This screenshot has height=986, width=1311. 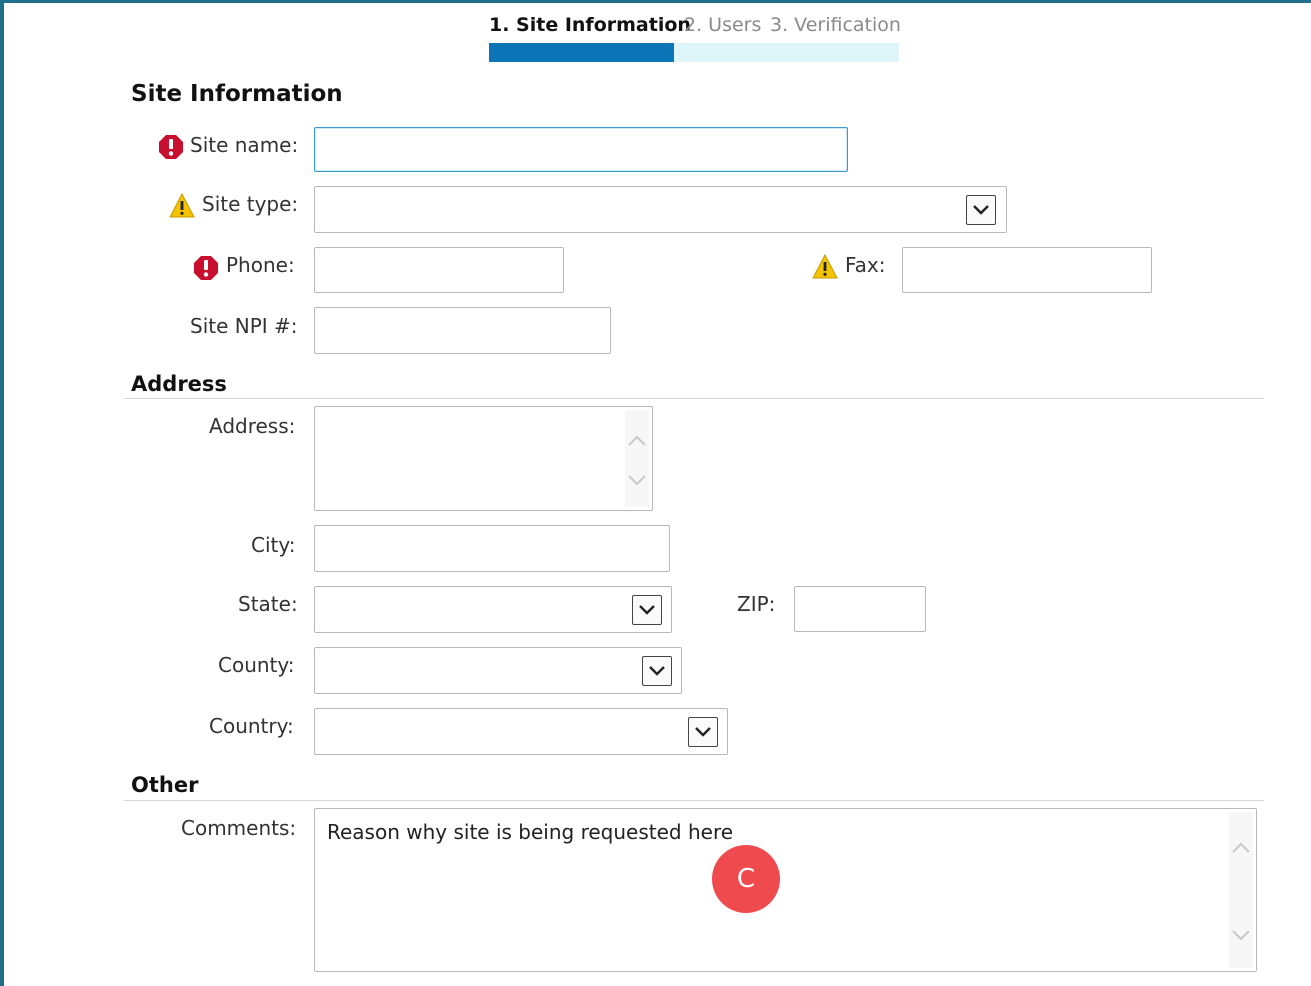 What do you see at coordinates (1241, 890) in the screenshot?
I see `comments-scrollbar` at bounding box center [1241, 890].